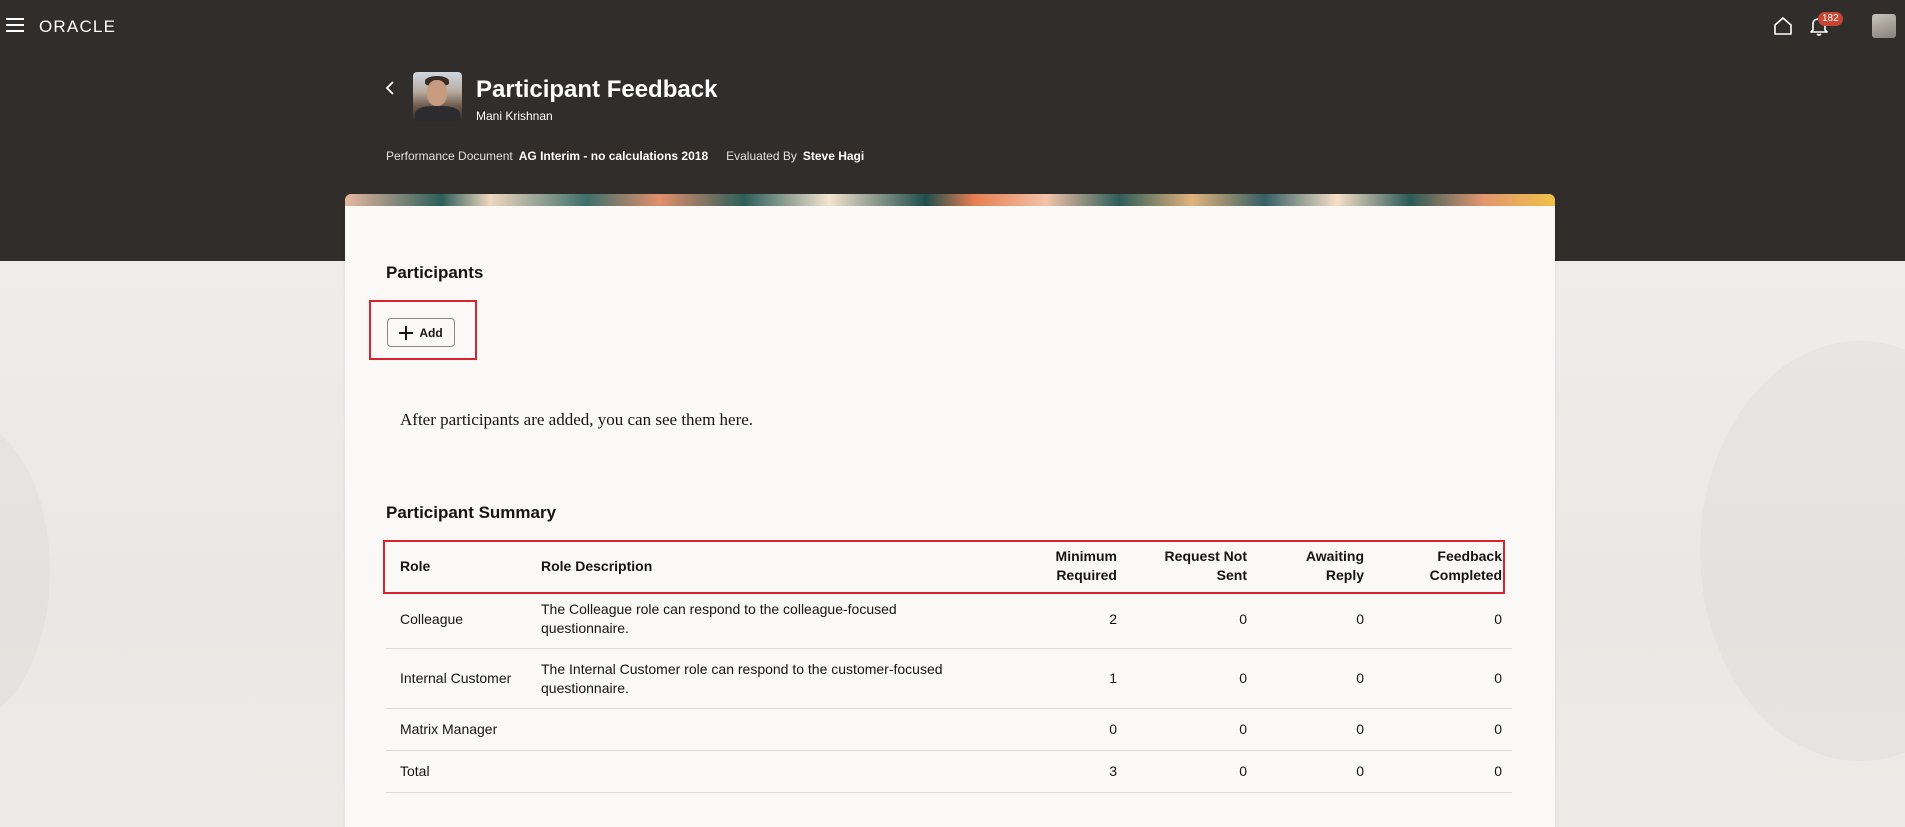  I want to click on role-cell: Total, so click(456, 771).